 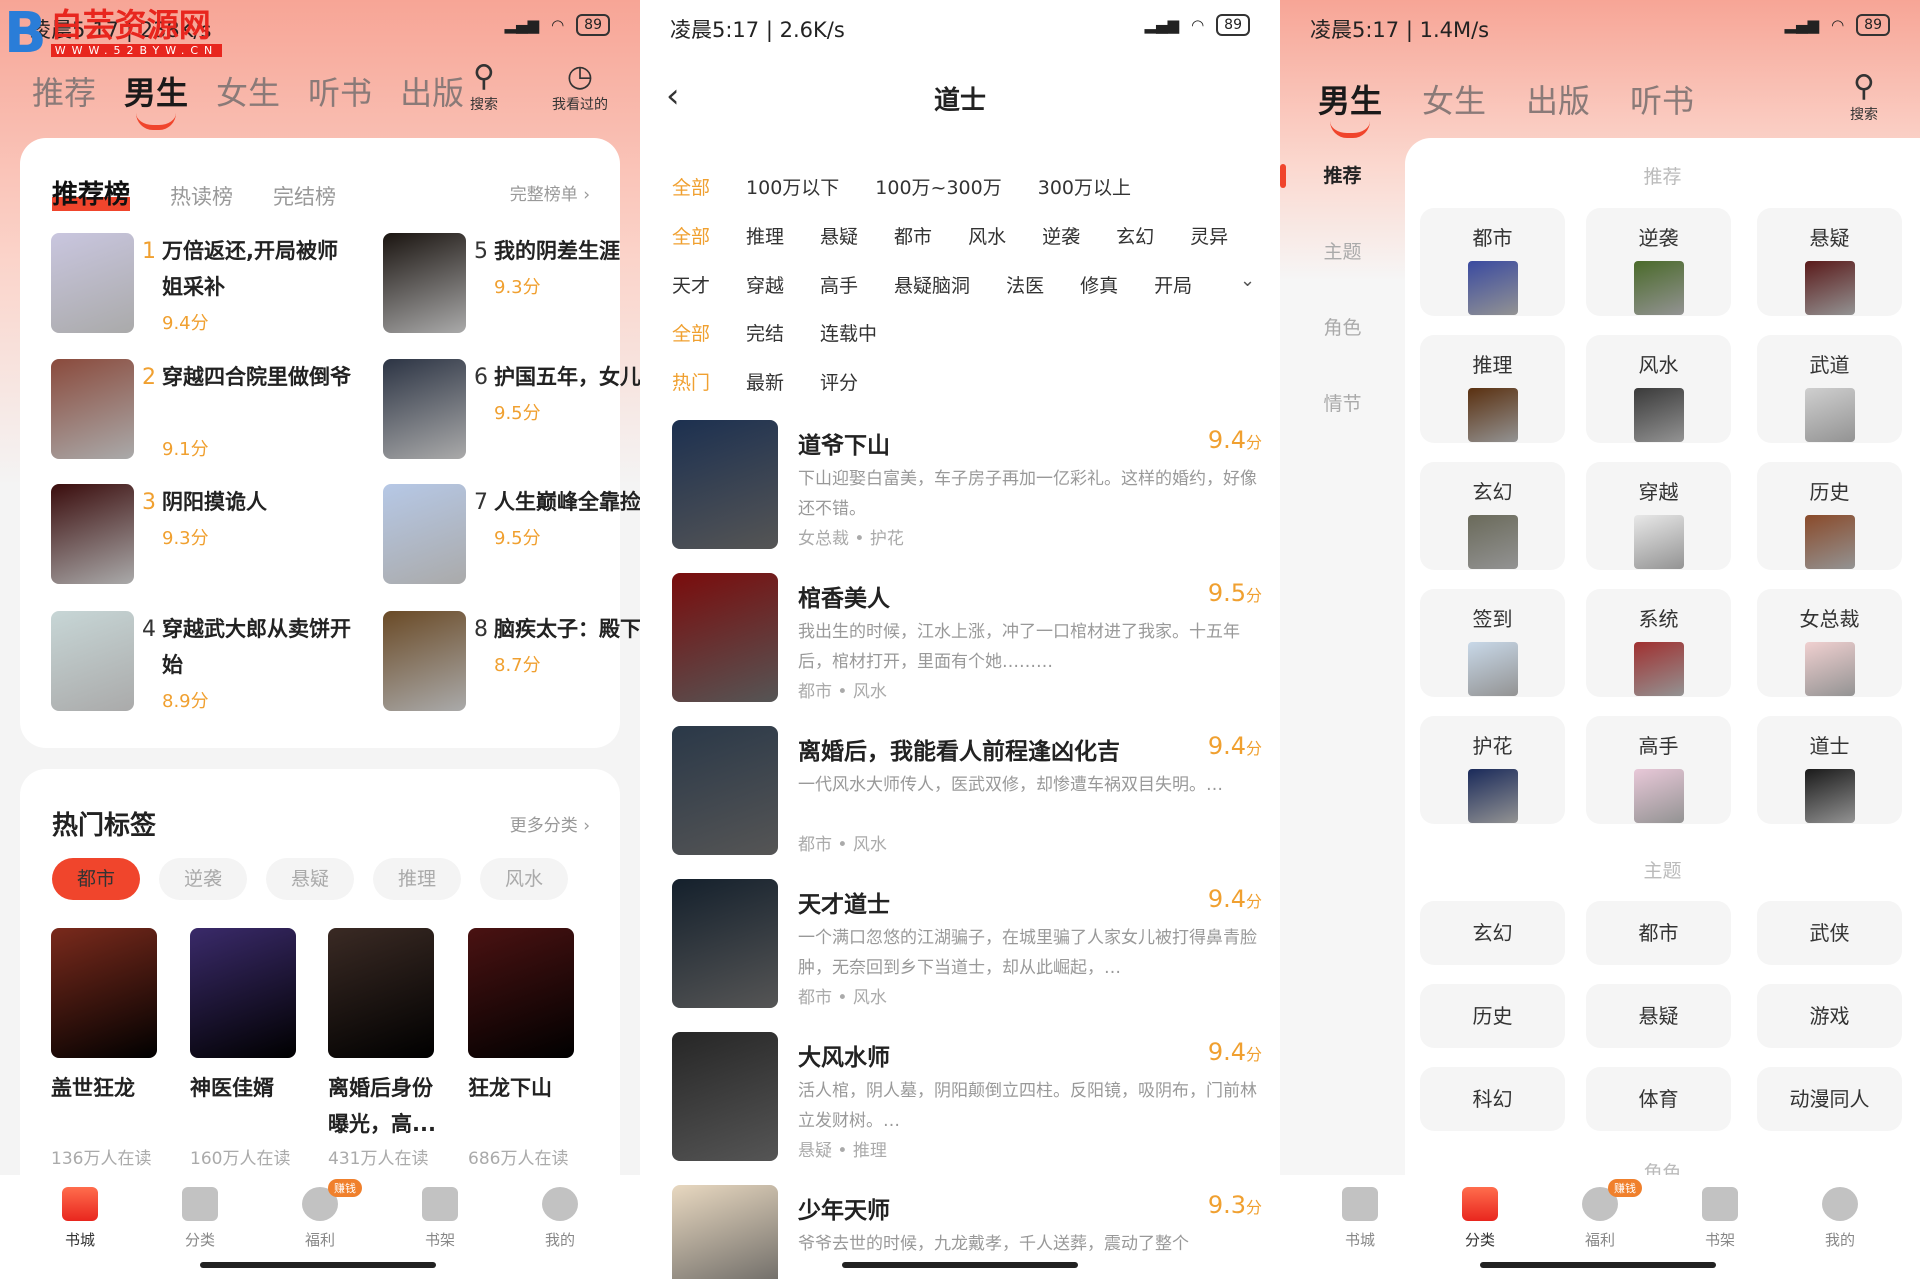 I want to click on category-card: 道士, so click(x=1829, y=770).